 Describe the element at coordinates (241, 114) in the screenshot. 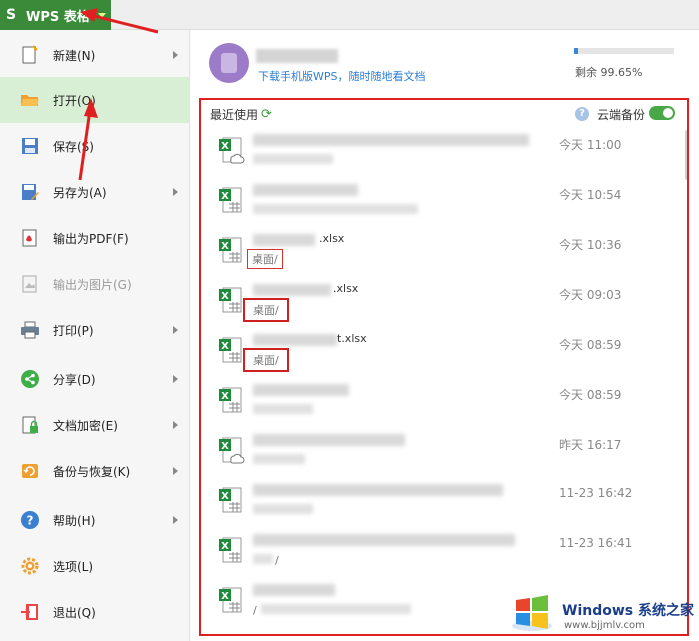

I see `recent-header: 最近使用 ⟳` at that location.